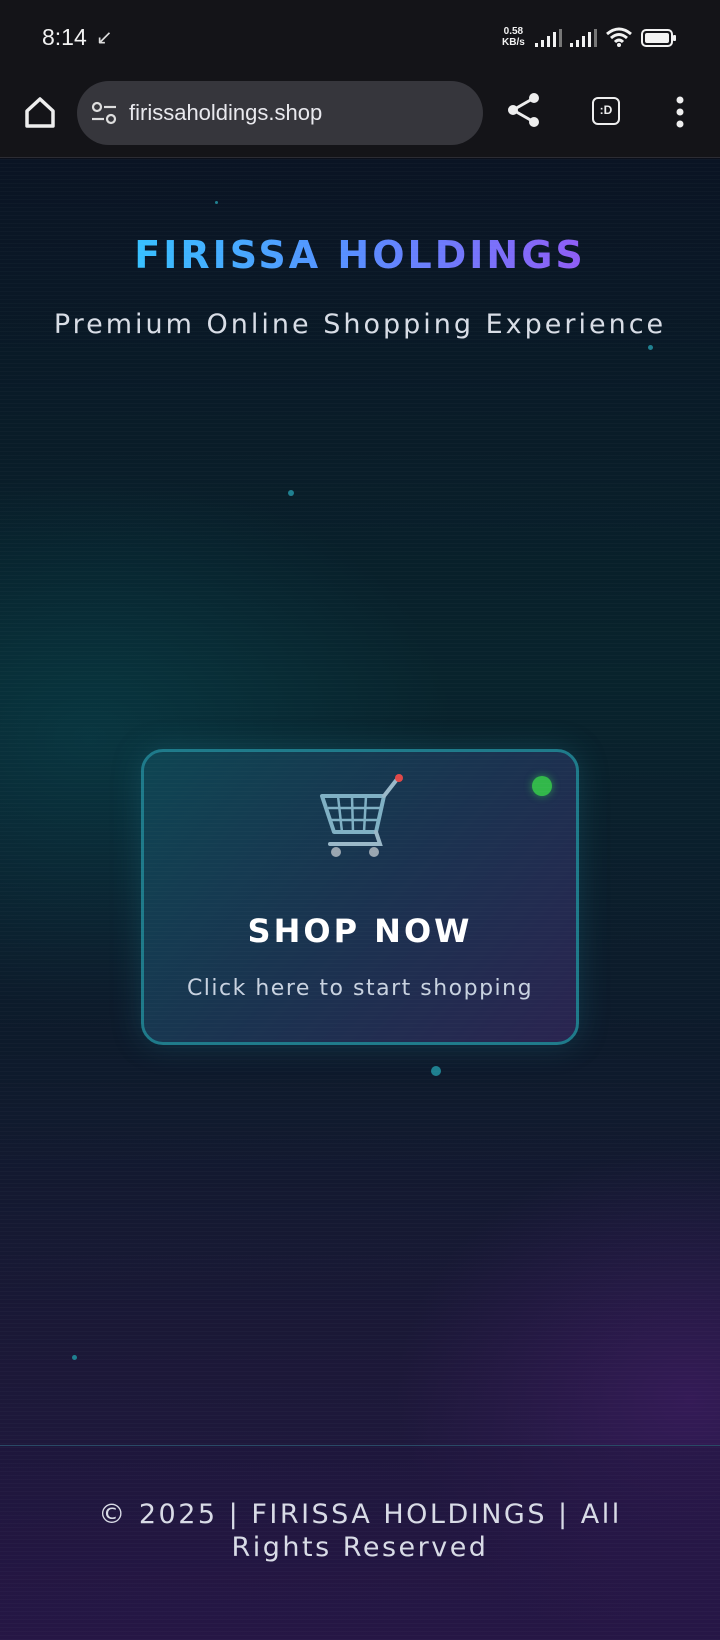 The width and height of the screenshot is (720, 1640). Describe the element at coordinates (360, 988) in the screenshot. I see `shop-now-subtitle: Click here to start shopping` at that location.